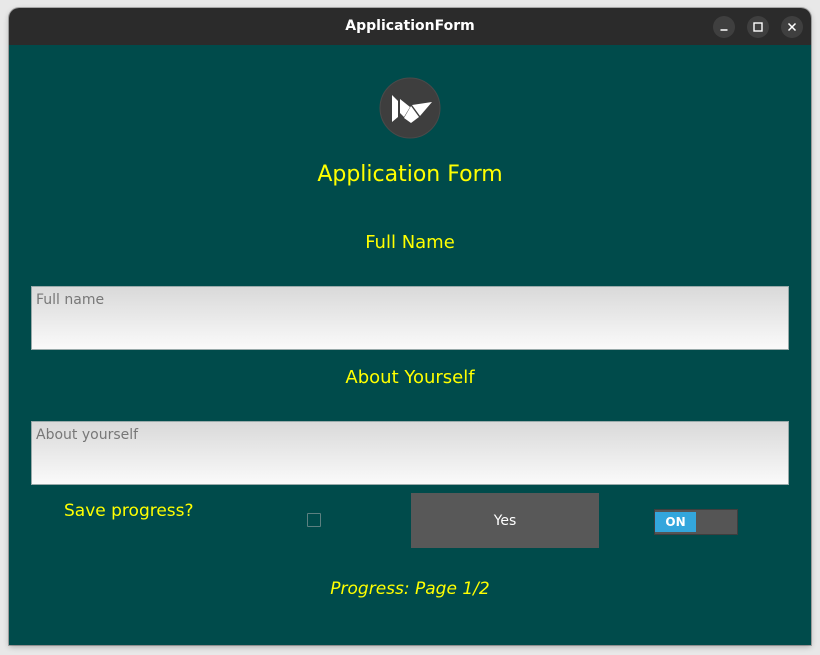 The image size is (820, 655). What do you see at coordinates (70, 300) in the screenshot?
I see `full-name-placeholder: Full name` at bounding box center [70, 300].